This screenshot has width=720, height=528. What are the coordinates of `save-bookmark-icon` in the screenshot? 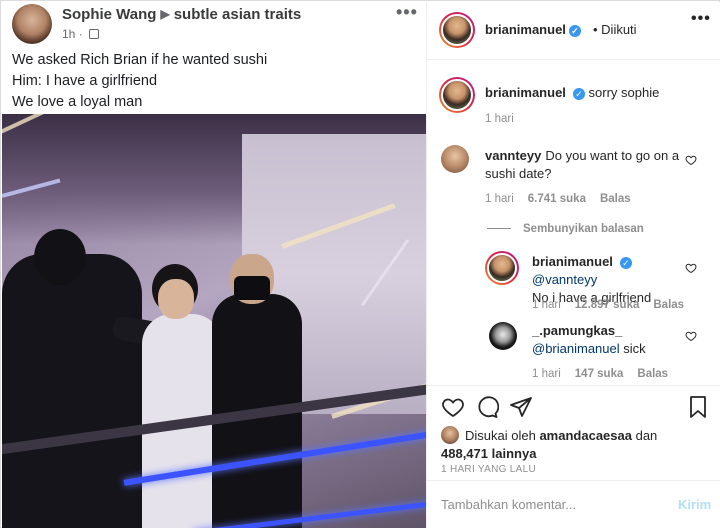 It's located at (698, 407).